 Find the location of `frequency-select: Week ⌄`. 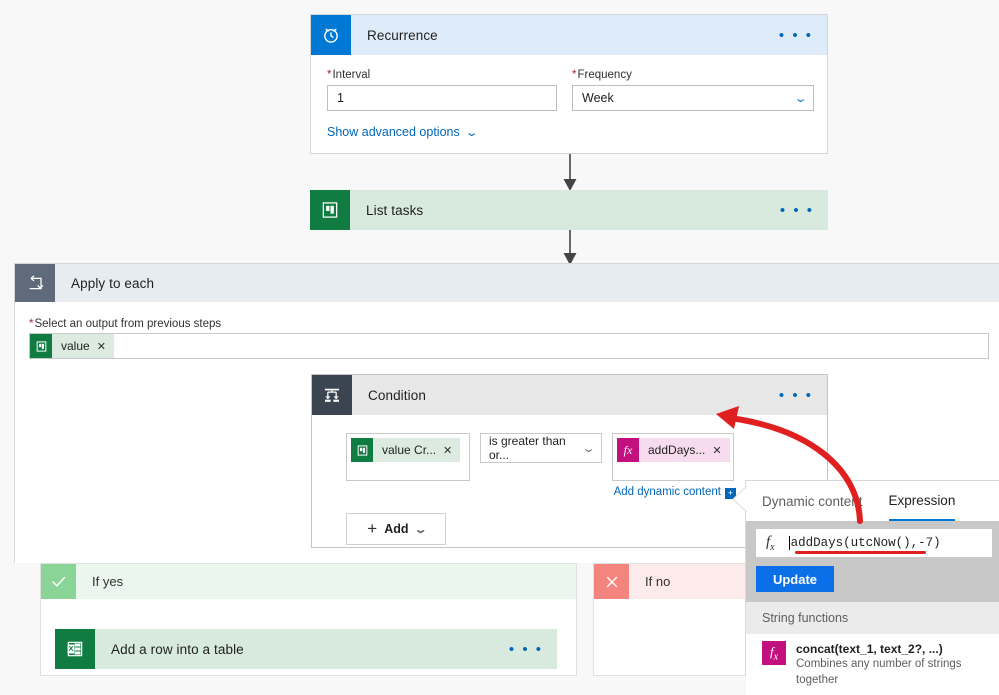

frequency-select: Week ⌄ is located at coordinates (693, 98).